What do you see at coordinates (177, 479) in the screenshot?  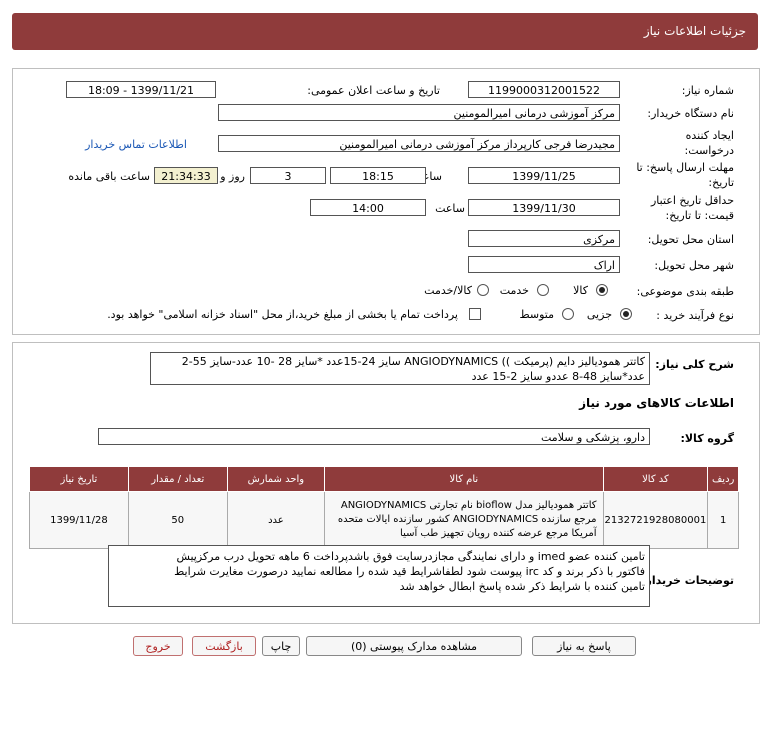 I see `col-qty: تعداد / مقدار` at bounding box center [177, 479].